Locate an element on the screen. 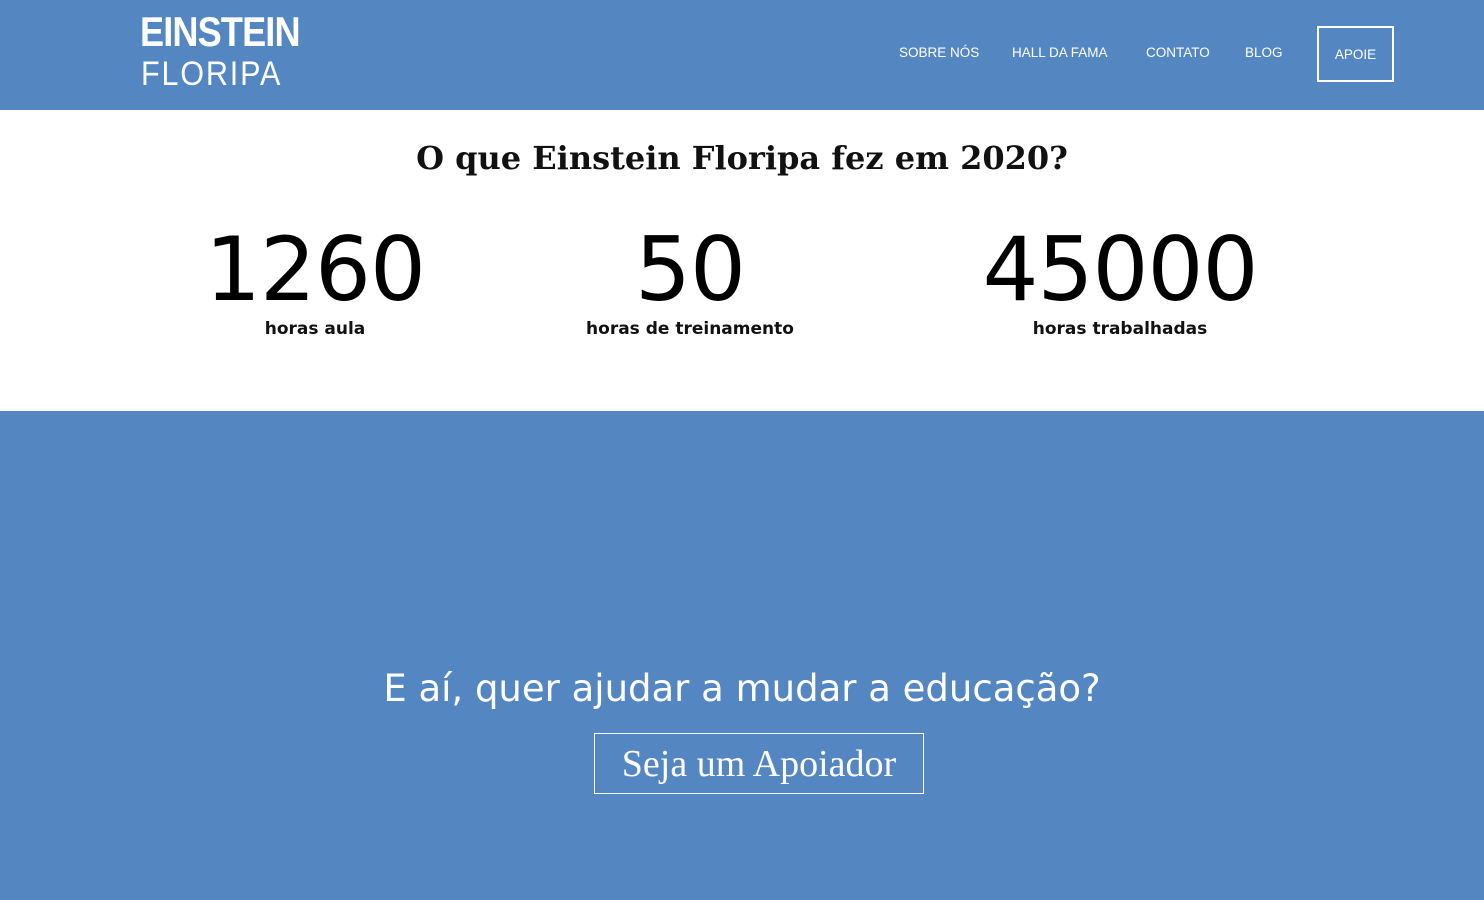  logo: EINSTEIN FLORIPA is located at coordinates (225, 50).